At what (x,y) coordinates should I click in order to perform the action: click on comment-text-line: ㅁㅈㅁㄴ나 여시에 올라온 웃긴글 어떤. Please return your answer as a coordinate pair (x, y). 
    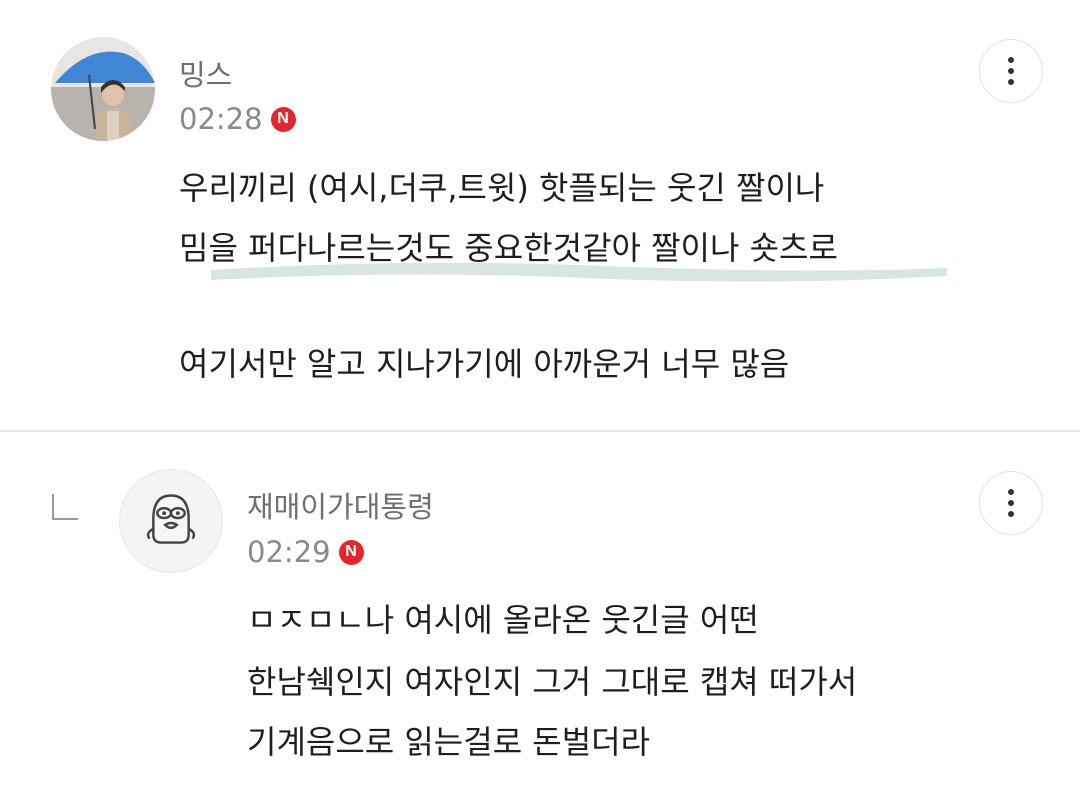
    Looking at the image, I should click on (503, 620).